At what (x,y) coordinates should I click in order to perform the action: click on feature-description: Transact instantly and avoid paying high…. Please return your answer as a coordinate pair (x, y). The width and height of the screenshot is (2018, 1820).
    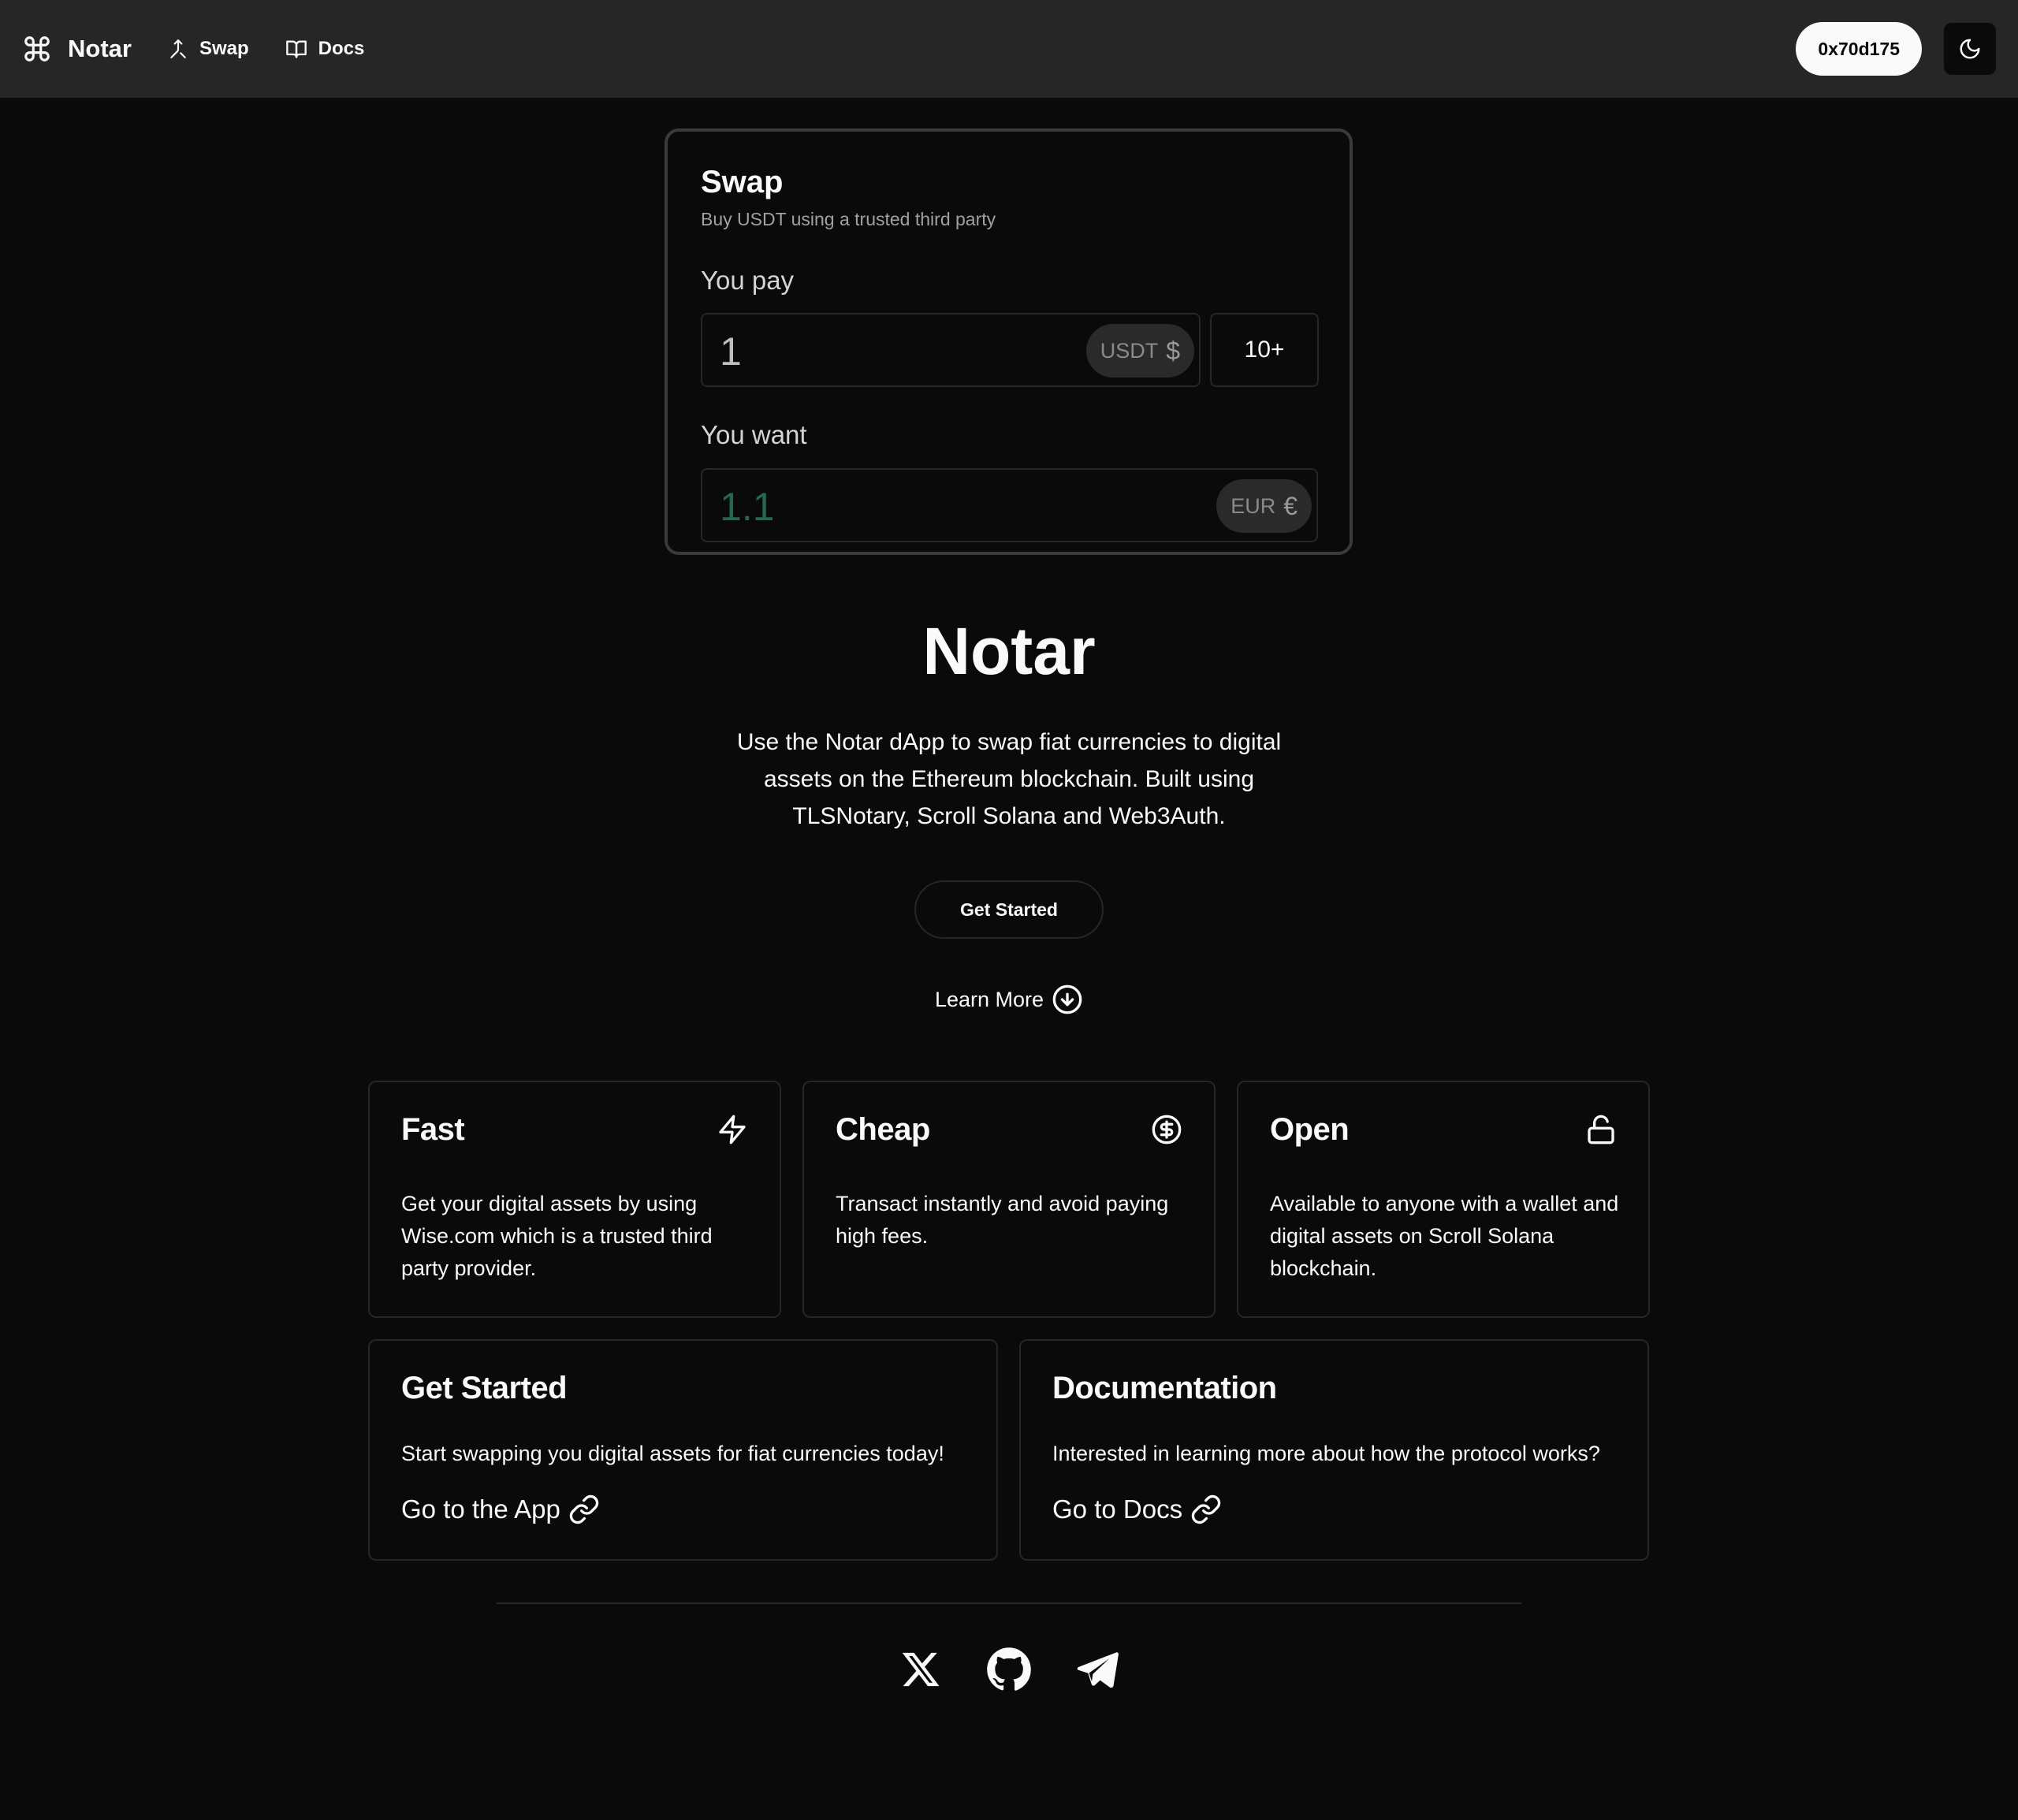
    Looking at the image, I should click on (1003, 1220).